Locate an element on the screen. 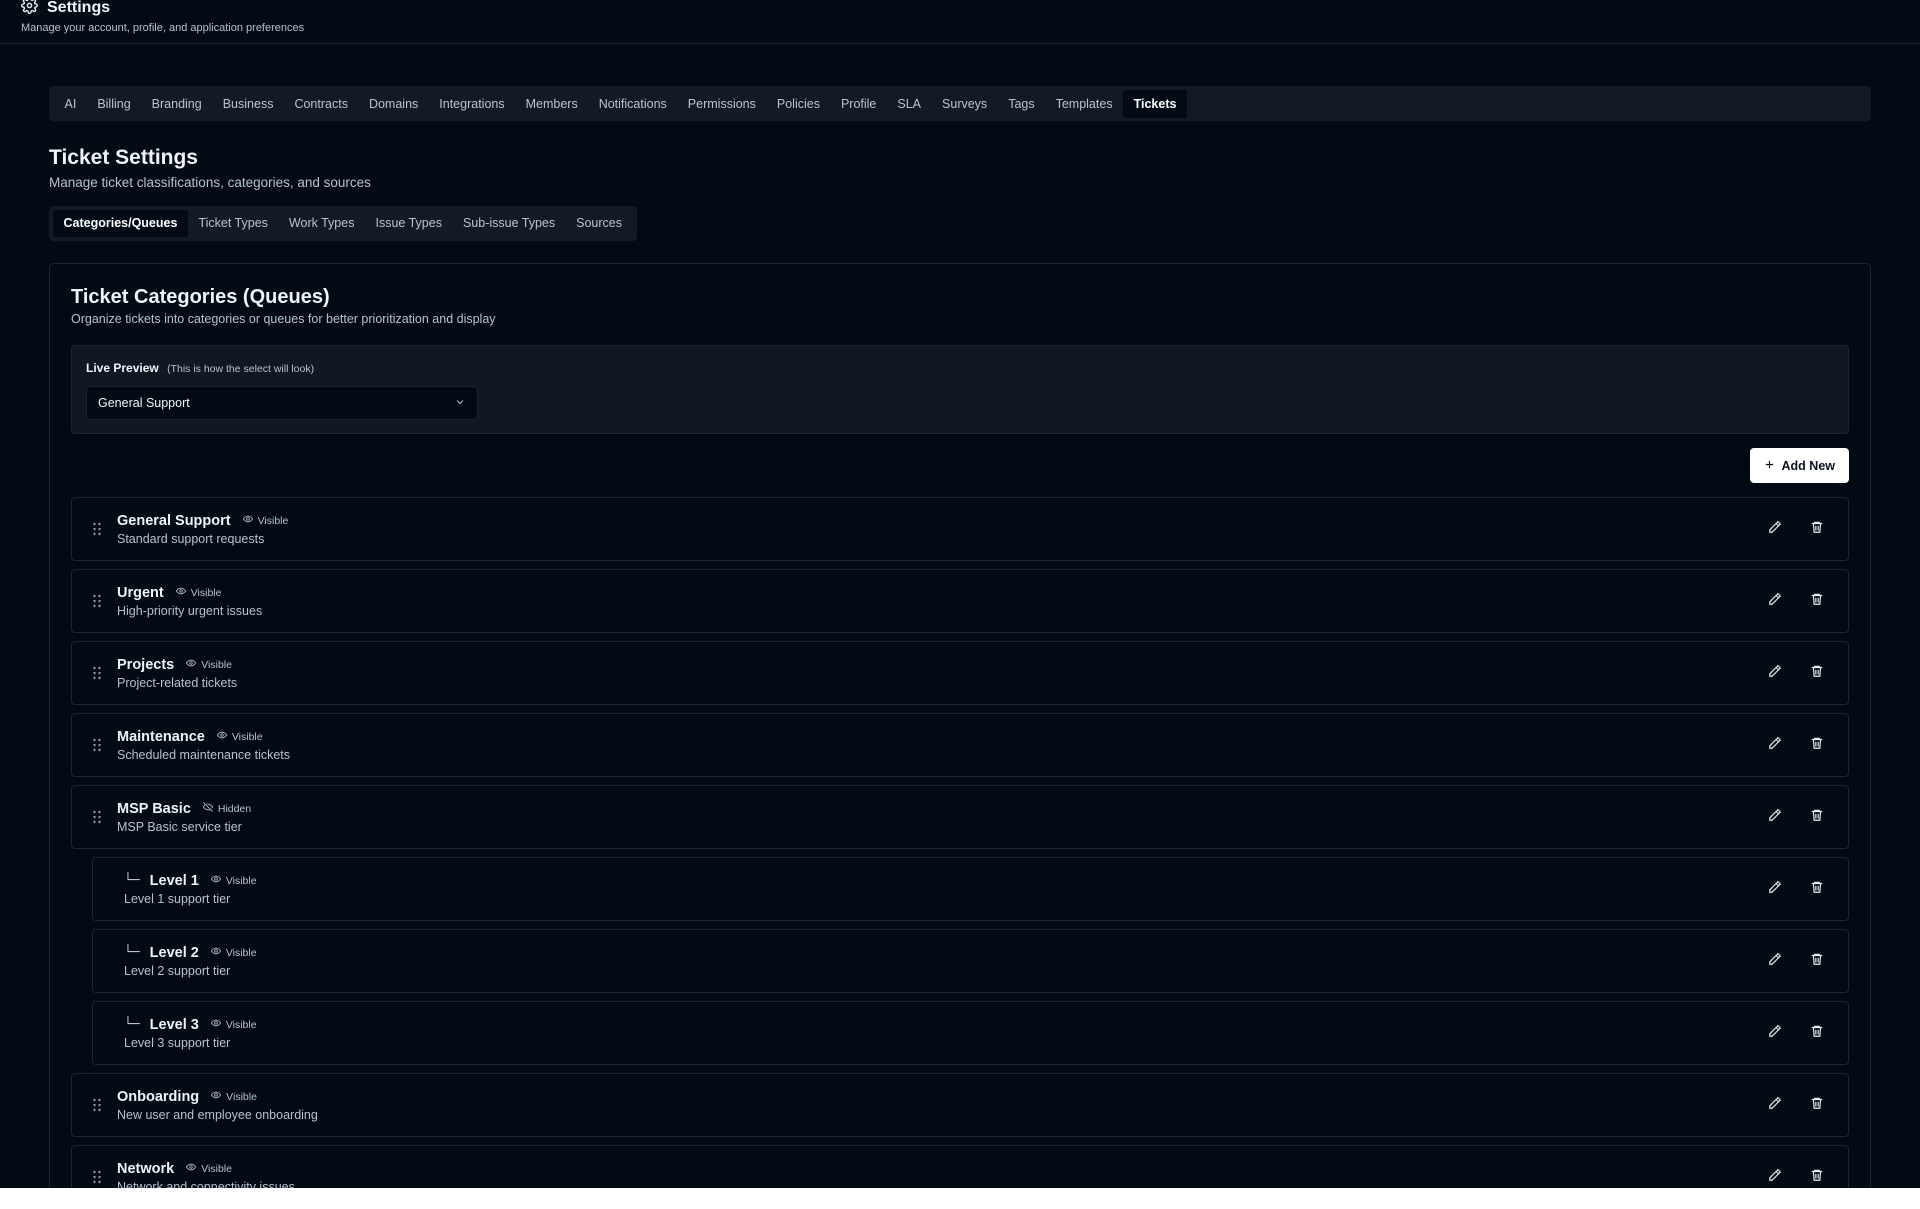 This screenshot has width=1920, height=1209. tab-branding: Branding is located at coordinates (176, 104).